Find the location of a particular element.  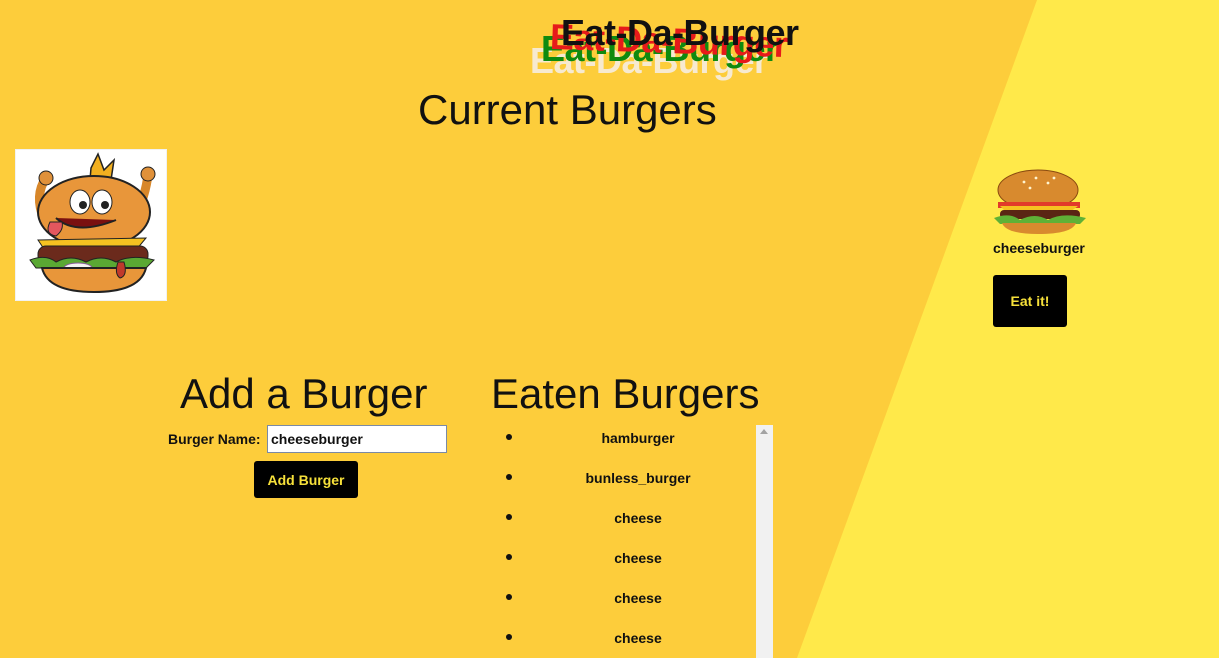

current-burger-item is located at coordinates (1042, 208).